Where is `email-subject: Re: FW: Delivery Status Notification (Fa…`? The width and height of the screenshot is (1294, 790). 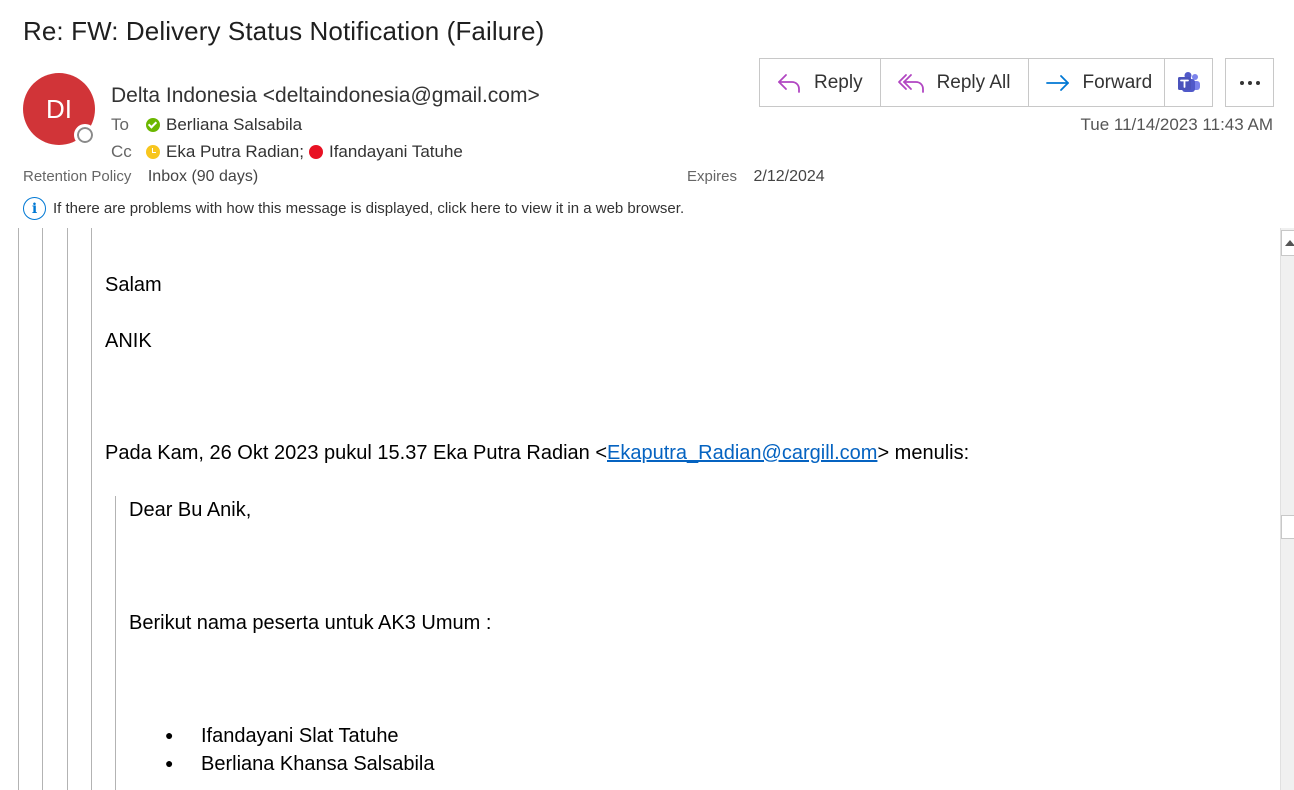
email-subject: Re: FW: Delivery Status Notification (Fa… is located at coordinates (284, 31).